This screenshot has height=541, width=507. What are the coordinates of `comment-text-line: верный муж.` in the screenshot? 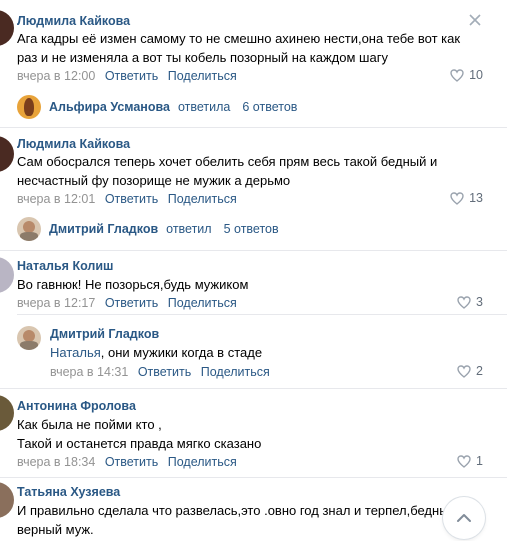 It's located at (55, 529).